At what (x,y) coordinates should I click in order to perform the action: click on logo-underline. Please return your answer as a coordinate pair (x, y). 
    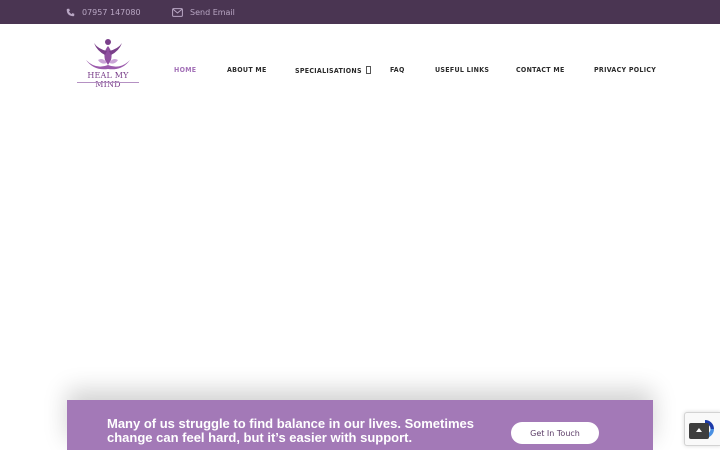
    Looking at the image, I should click on (108, 82).